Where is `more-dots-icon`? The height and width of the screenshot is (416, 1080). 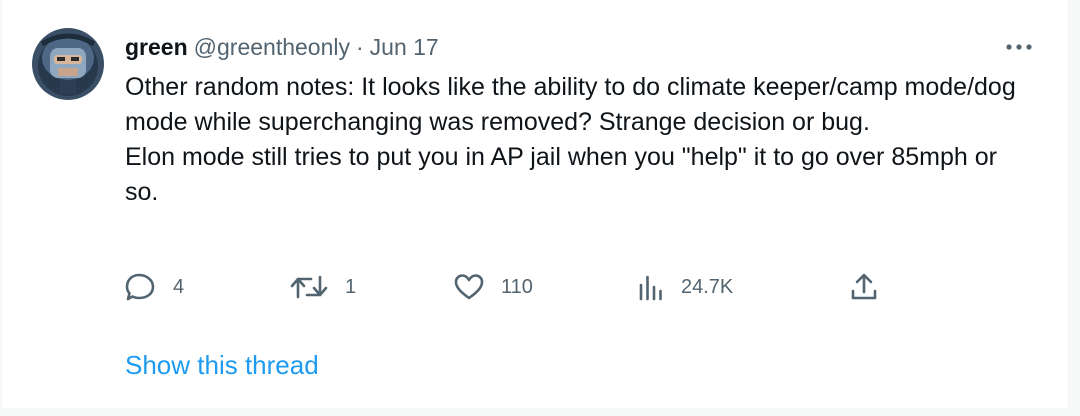
more-dots-icon is located at coordinates (1019, 47).